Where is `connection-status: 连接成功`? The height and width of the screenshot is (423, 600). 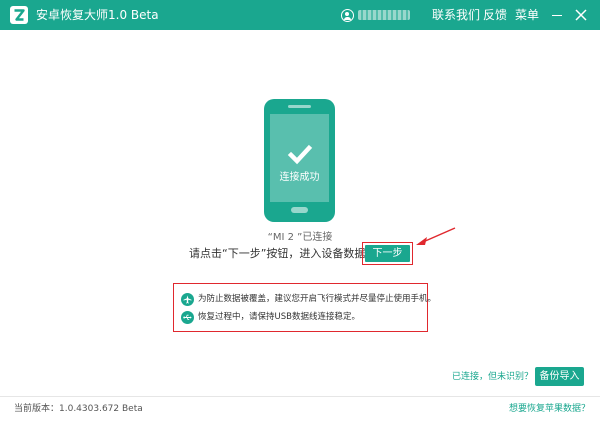
connection-status: 连接成功 is located at coordinates (299, 177).